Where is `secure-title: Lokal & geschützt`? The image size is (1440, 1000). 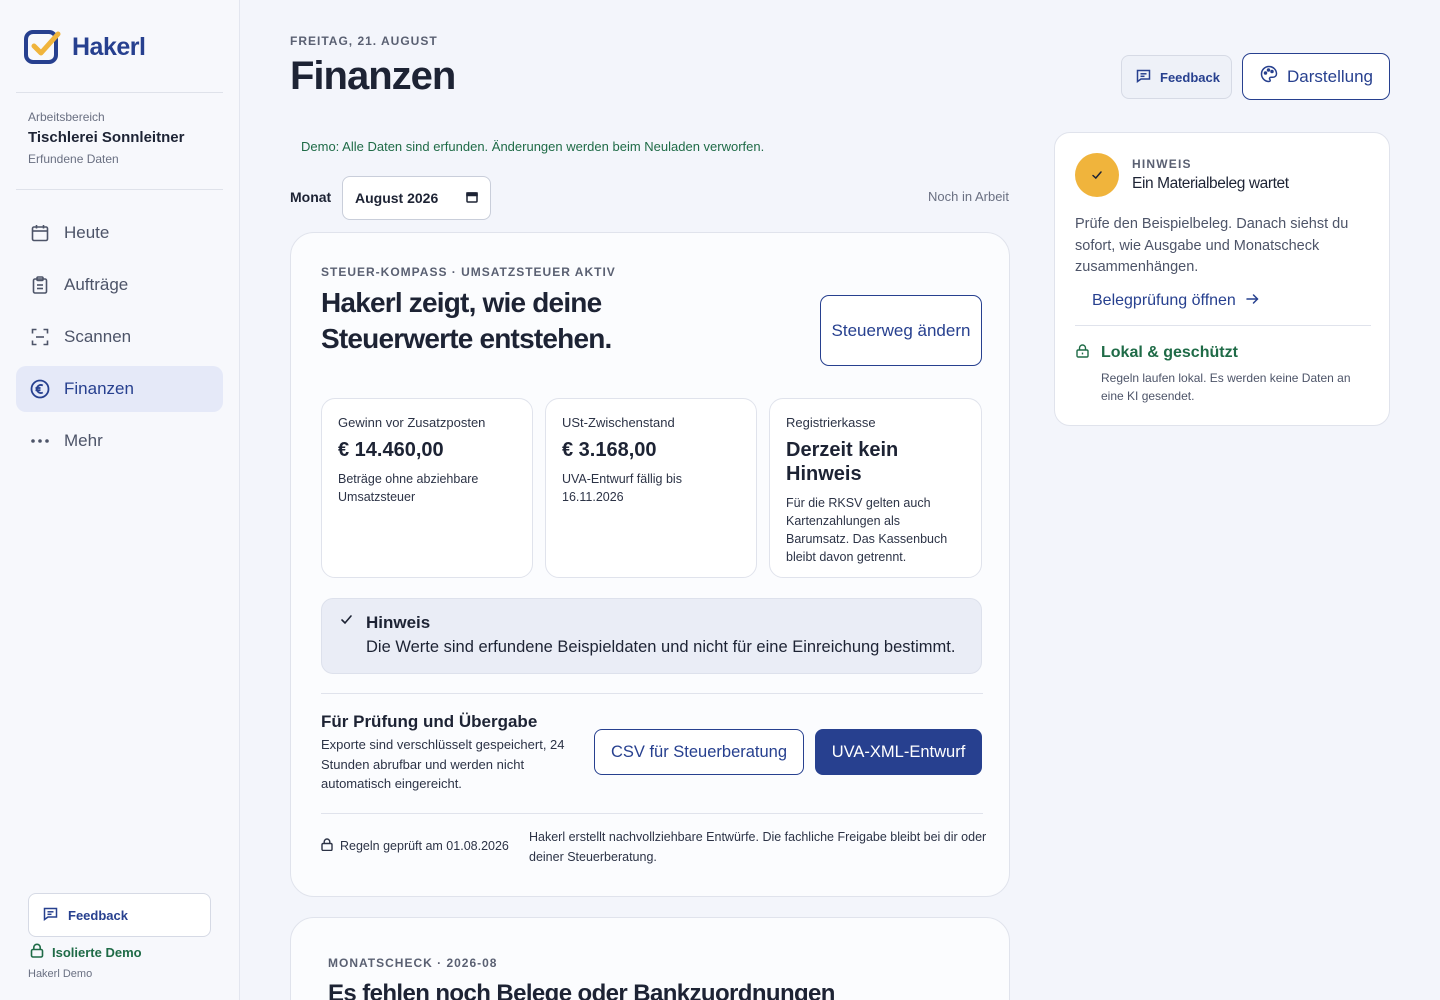 secure-title: Lokal & geschützt is located at coordinates (1169, 352).